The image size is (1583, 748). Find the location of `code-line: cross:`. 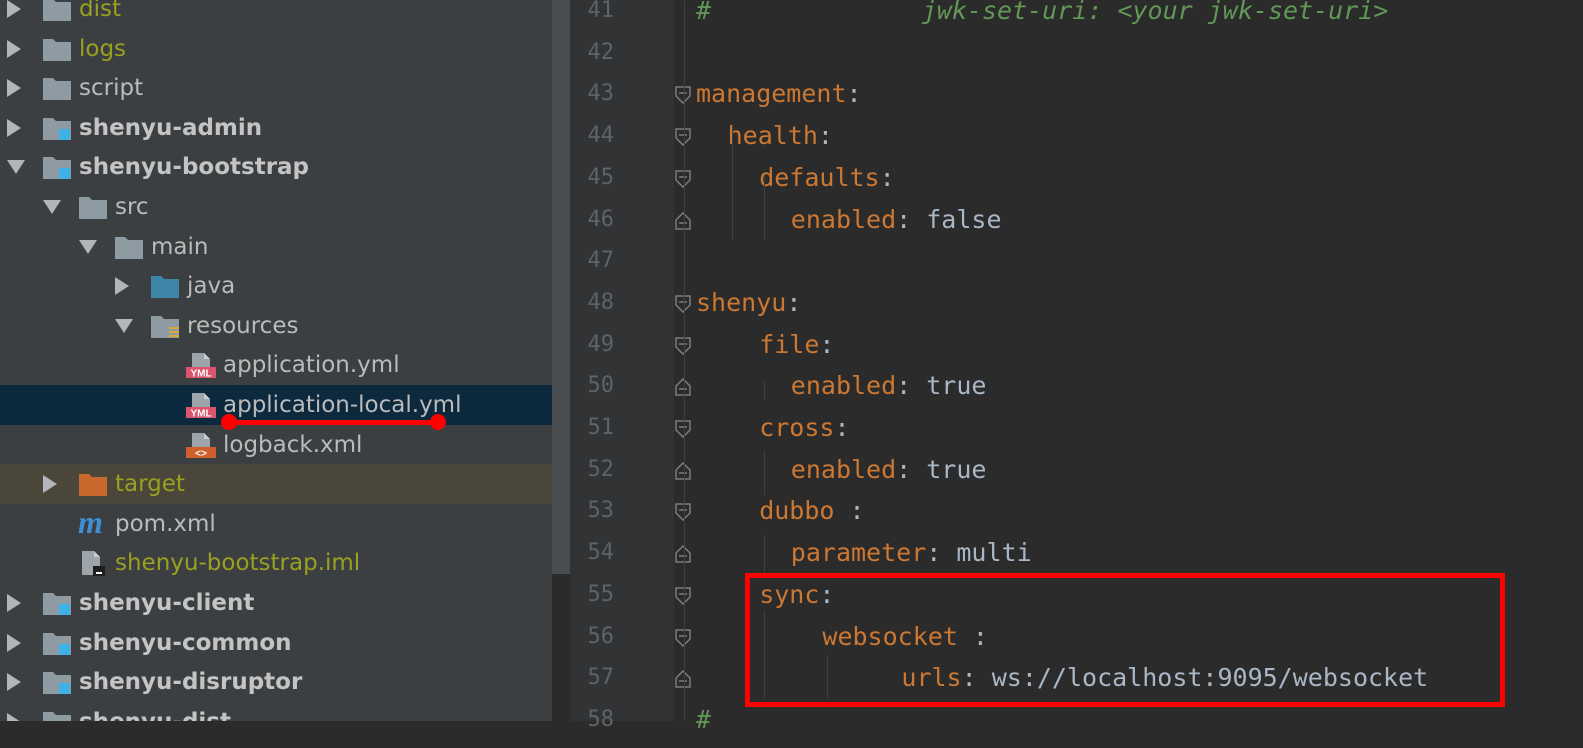

code-line: cross: is located at coordinates (804, 435).